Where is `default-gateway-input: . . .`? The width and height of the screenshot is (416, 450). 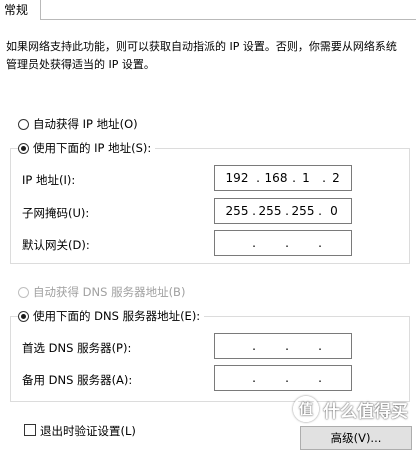 default-gateway-input: . . . is located at coordinates (283, 243).